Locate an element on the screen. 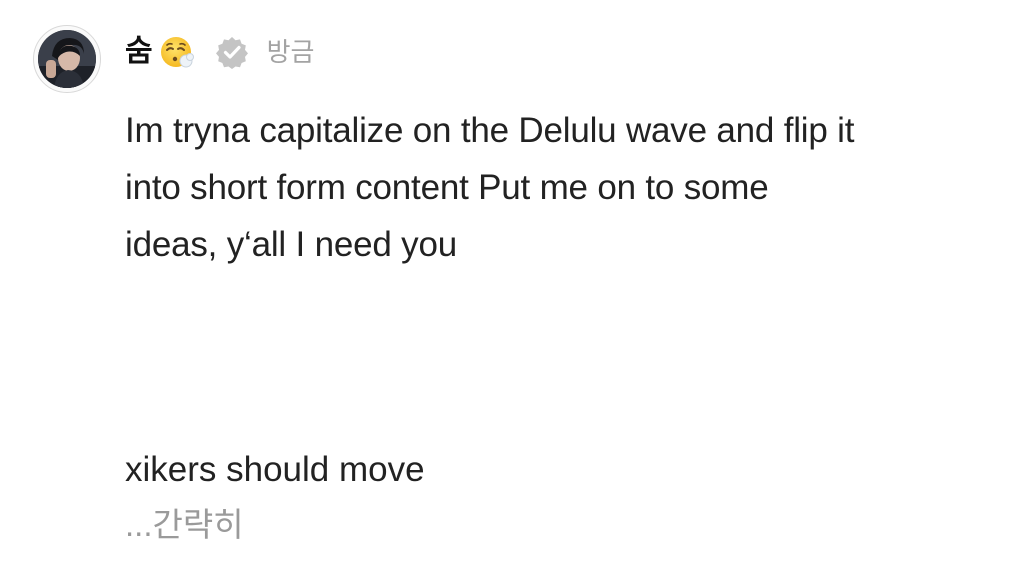  avatar is located at coordinates (67, 59).